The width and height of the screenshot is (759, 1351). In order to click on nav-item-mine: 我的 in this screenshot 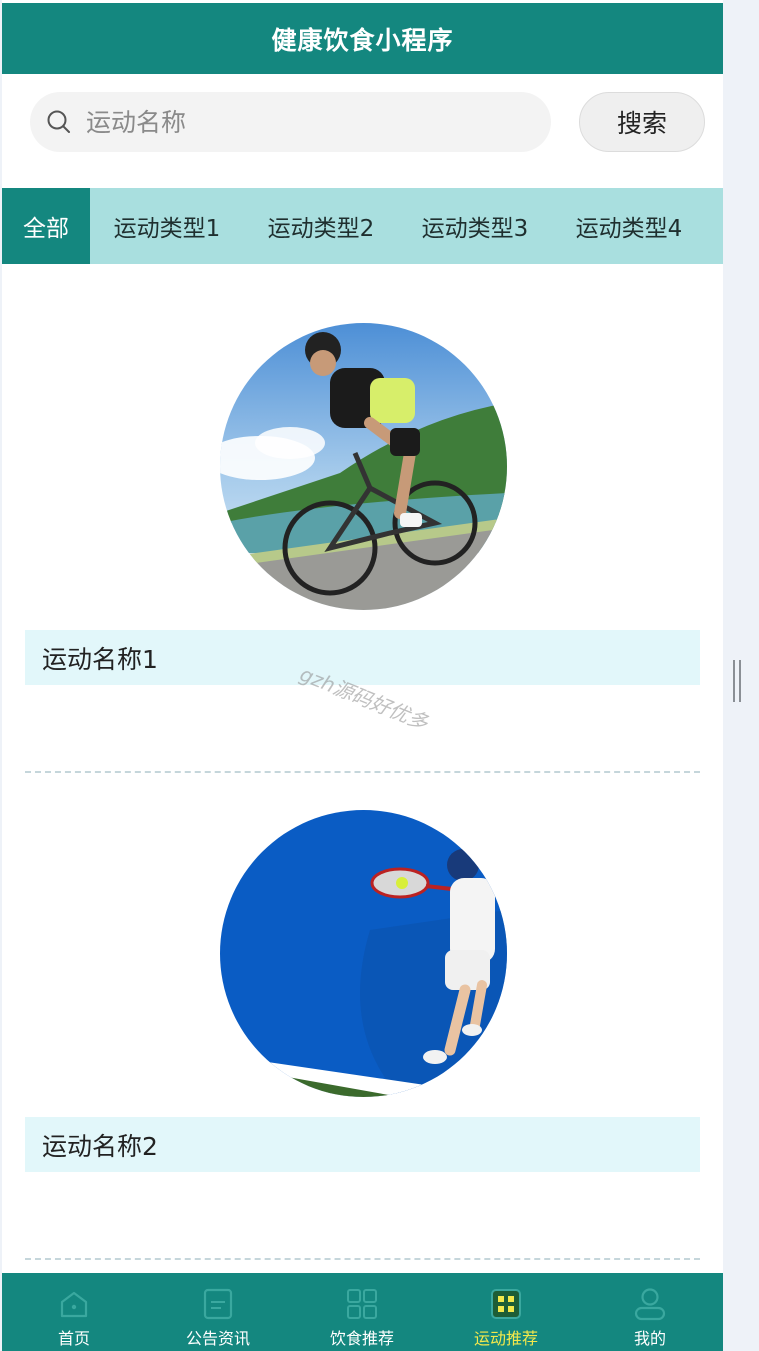, I will do `click(650, 1312)`.